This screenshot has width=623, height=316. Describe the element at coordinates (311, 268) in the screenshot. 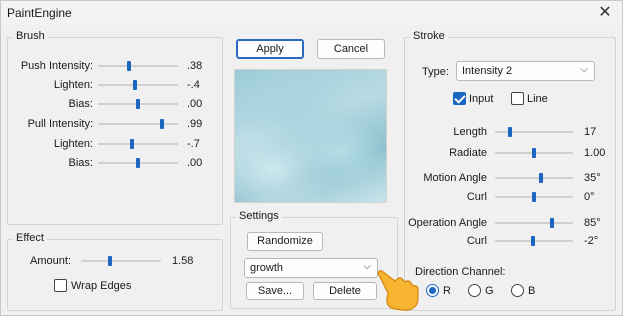

I see `preset-select: growth ⌵` at that location.